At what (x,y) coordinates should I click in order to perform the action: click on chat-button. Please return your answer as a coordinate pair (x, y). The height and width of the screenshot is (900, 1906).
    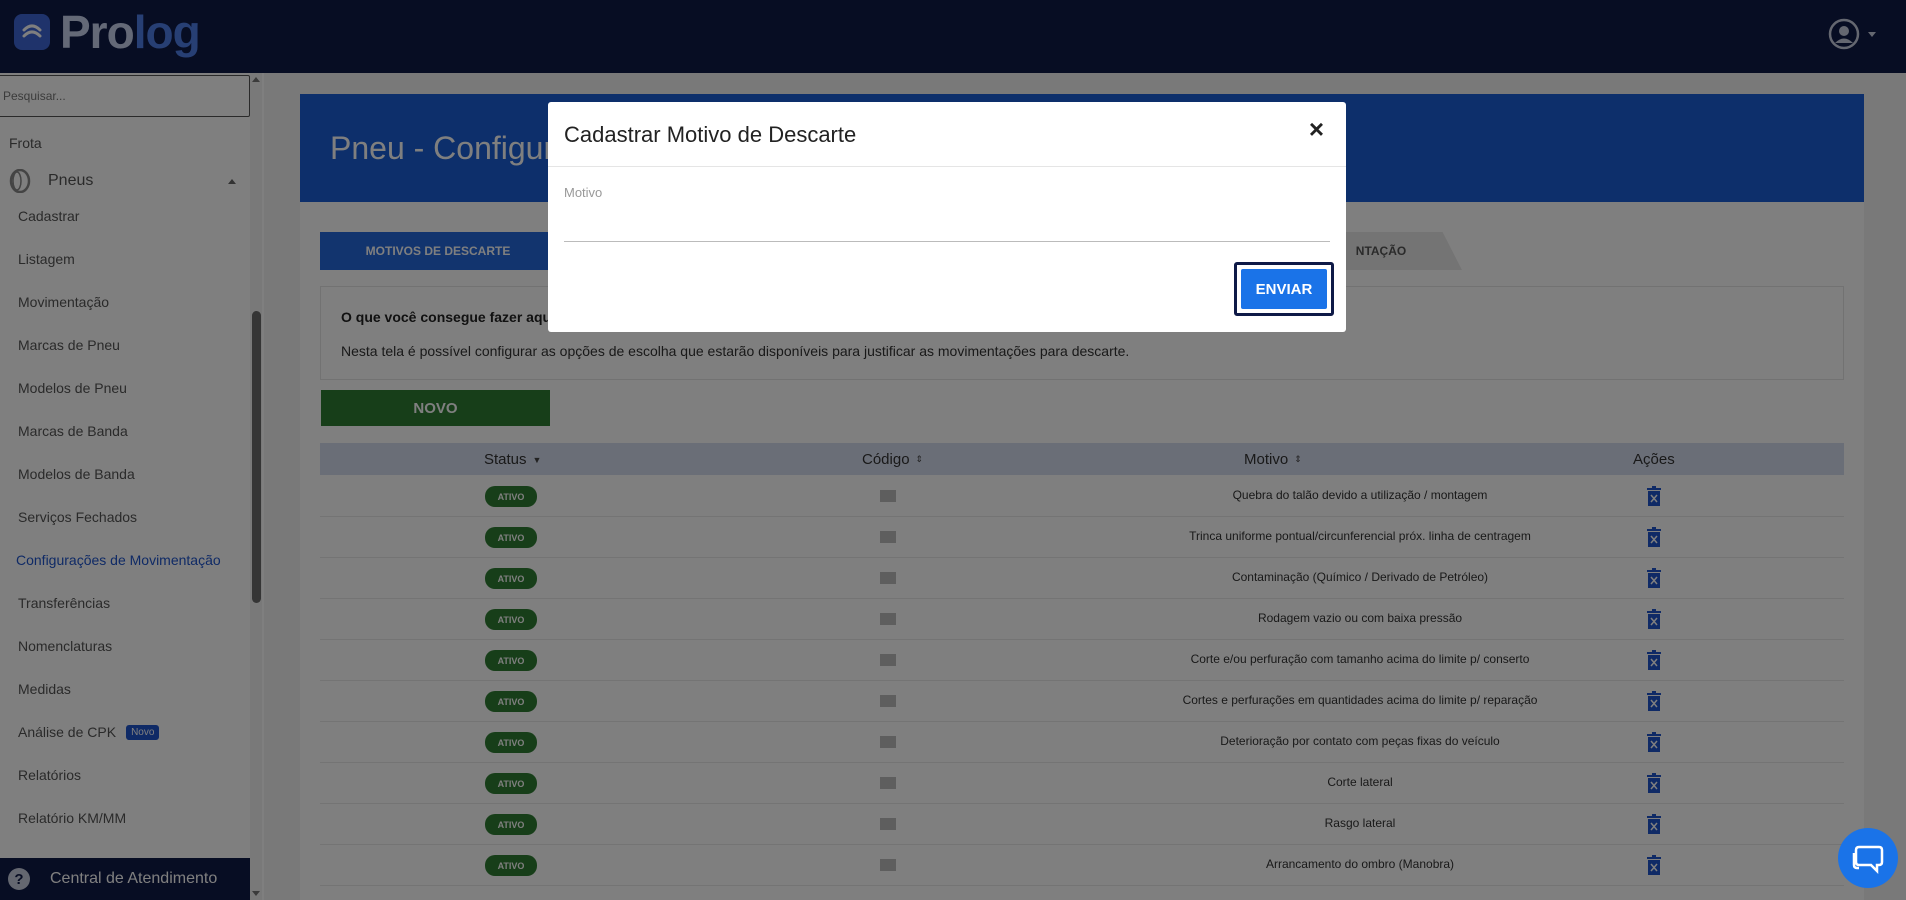
    Looking at the image, I should click on (1868, 858).